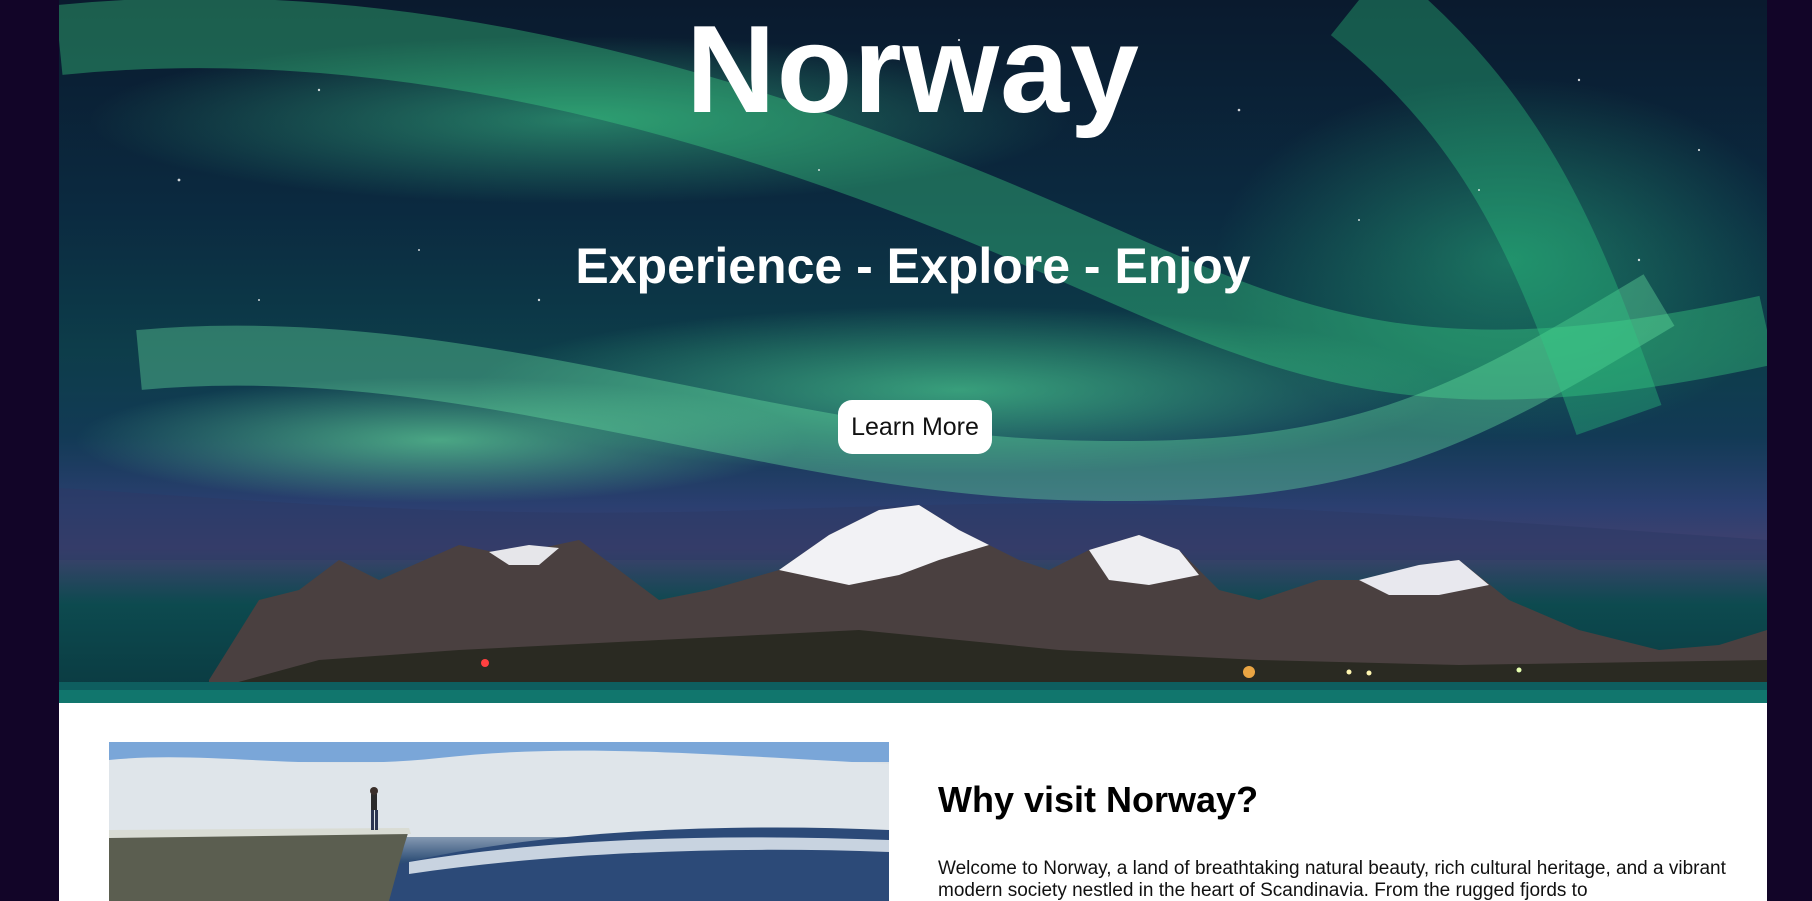  What do you see at coordinates (913, 266) in the screenshot?
I see `hero-subtitle: Experience - Explore - Enjoy` at bounding box center [913, 266].